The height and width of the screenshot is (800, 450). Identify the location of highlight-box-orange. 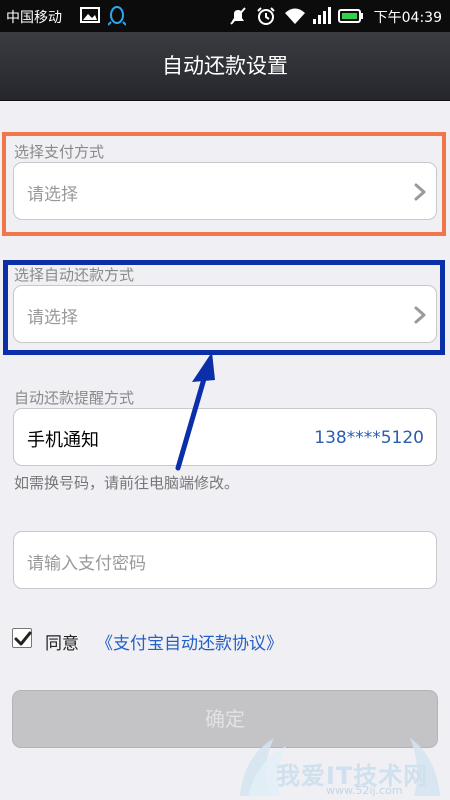
(224, 184).